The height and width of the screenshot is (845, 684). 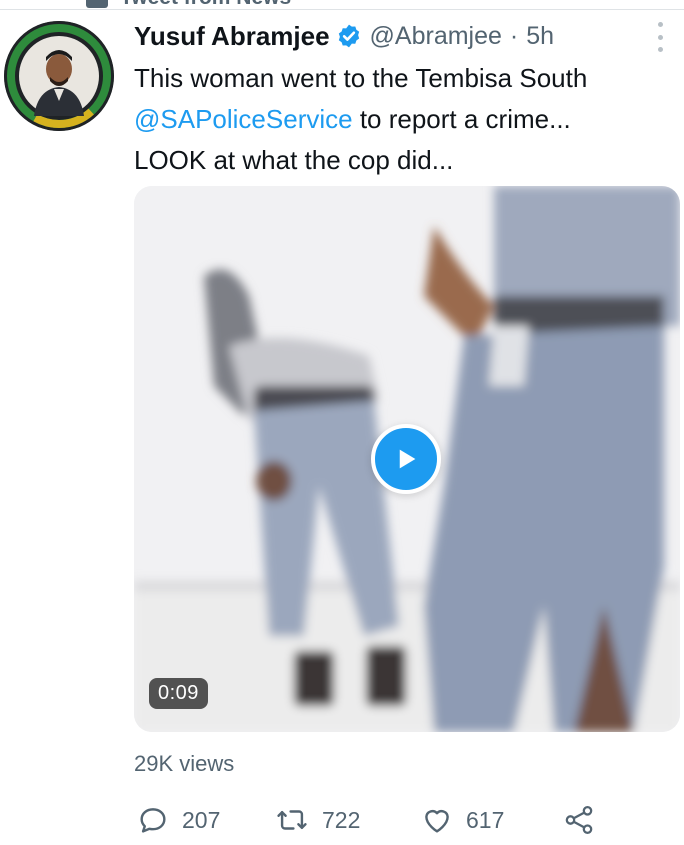 What do you see at coordinates (485, 819) in the screenshot?
I see `like-count: 617` at bounding box center [485, 819].